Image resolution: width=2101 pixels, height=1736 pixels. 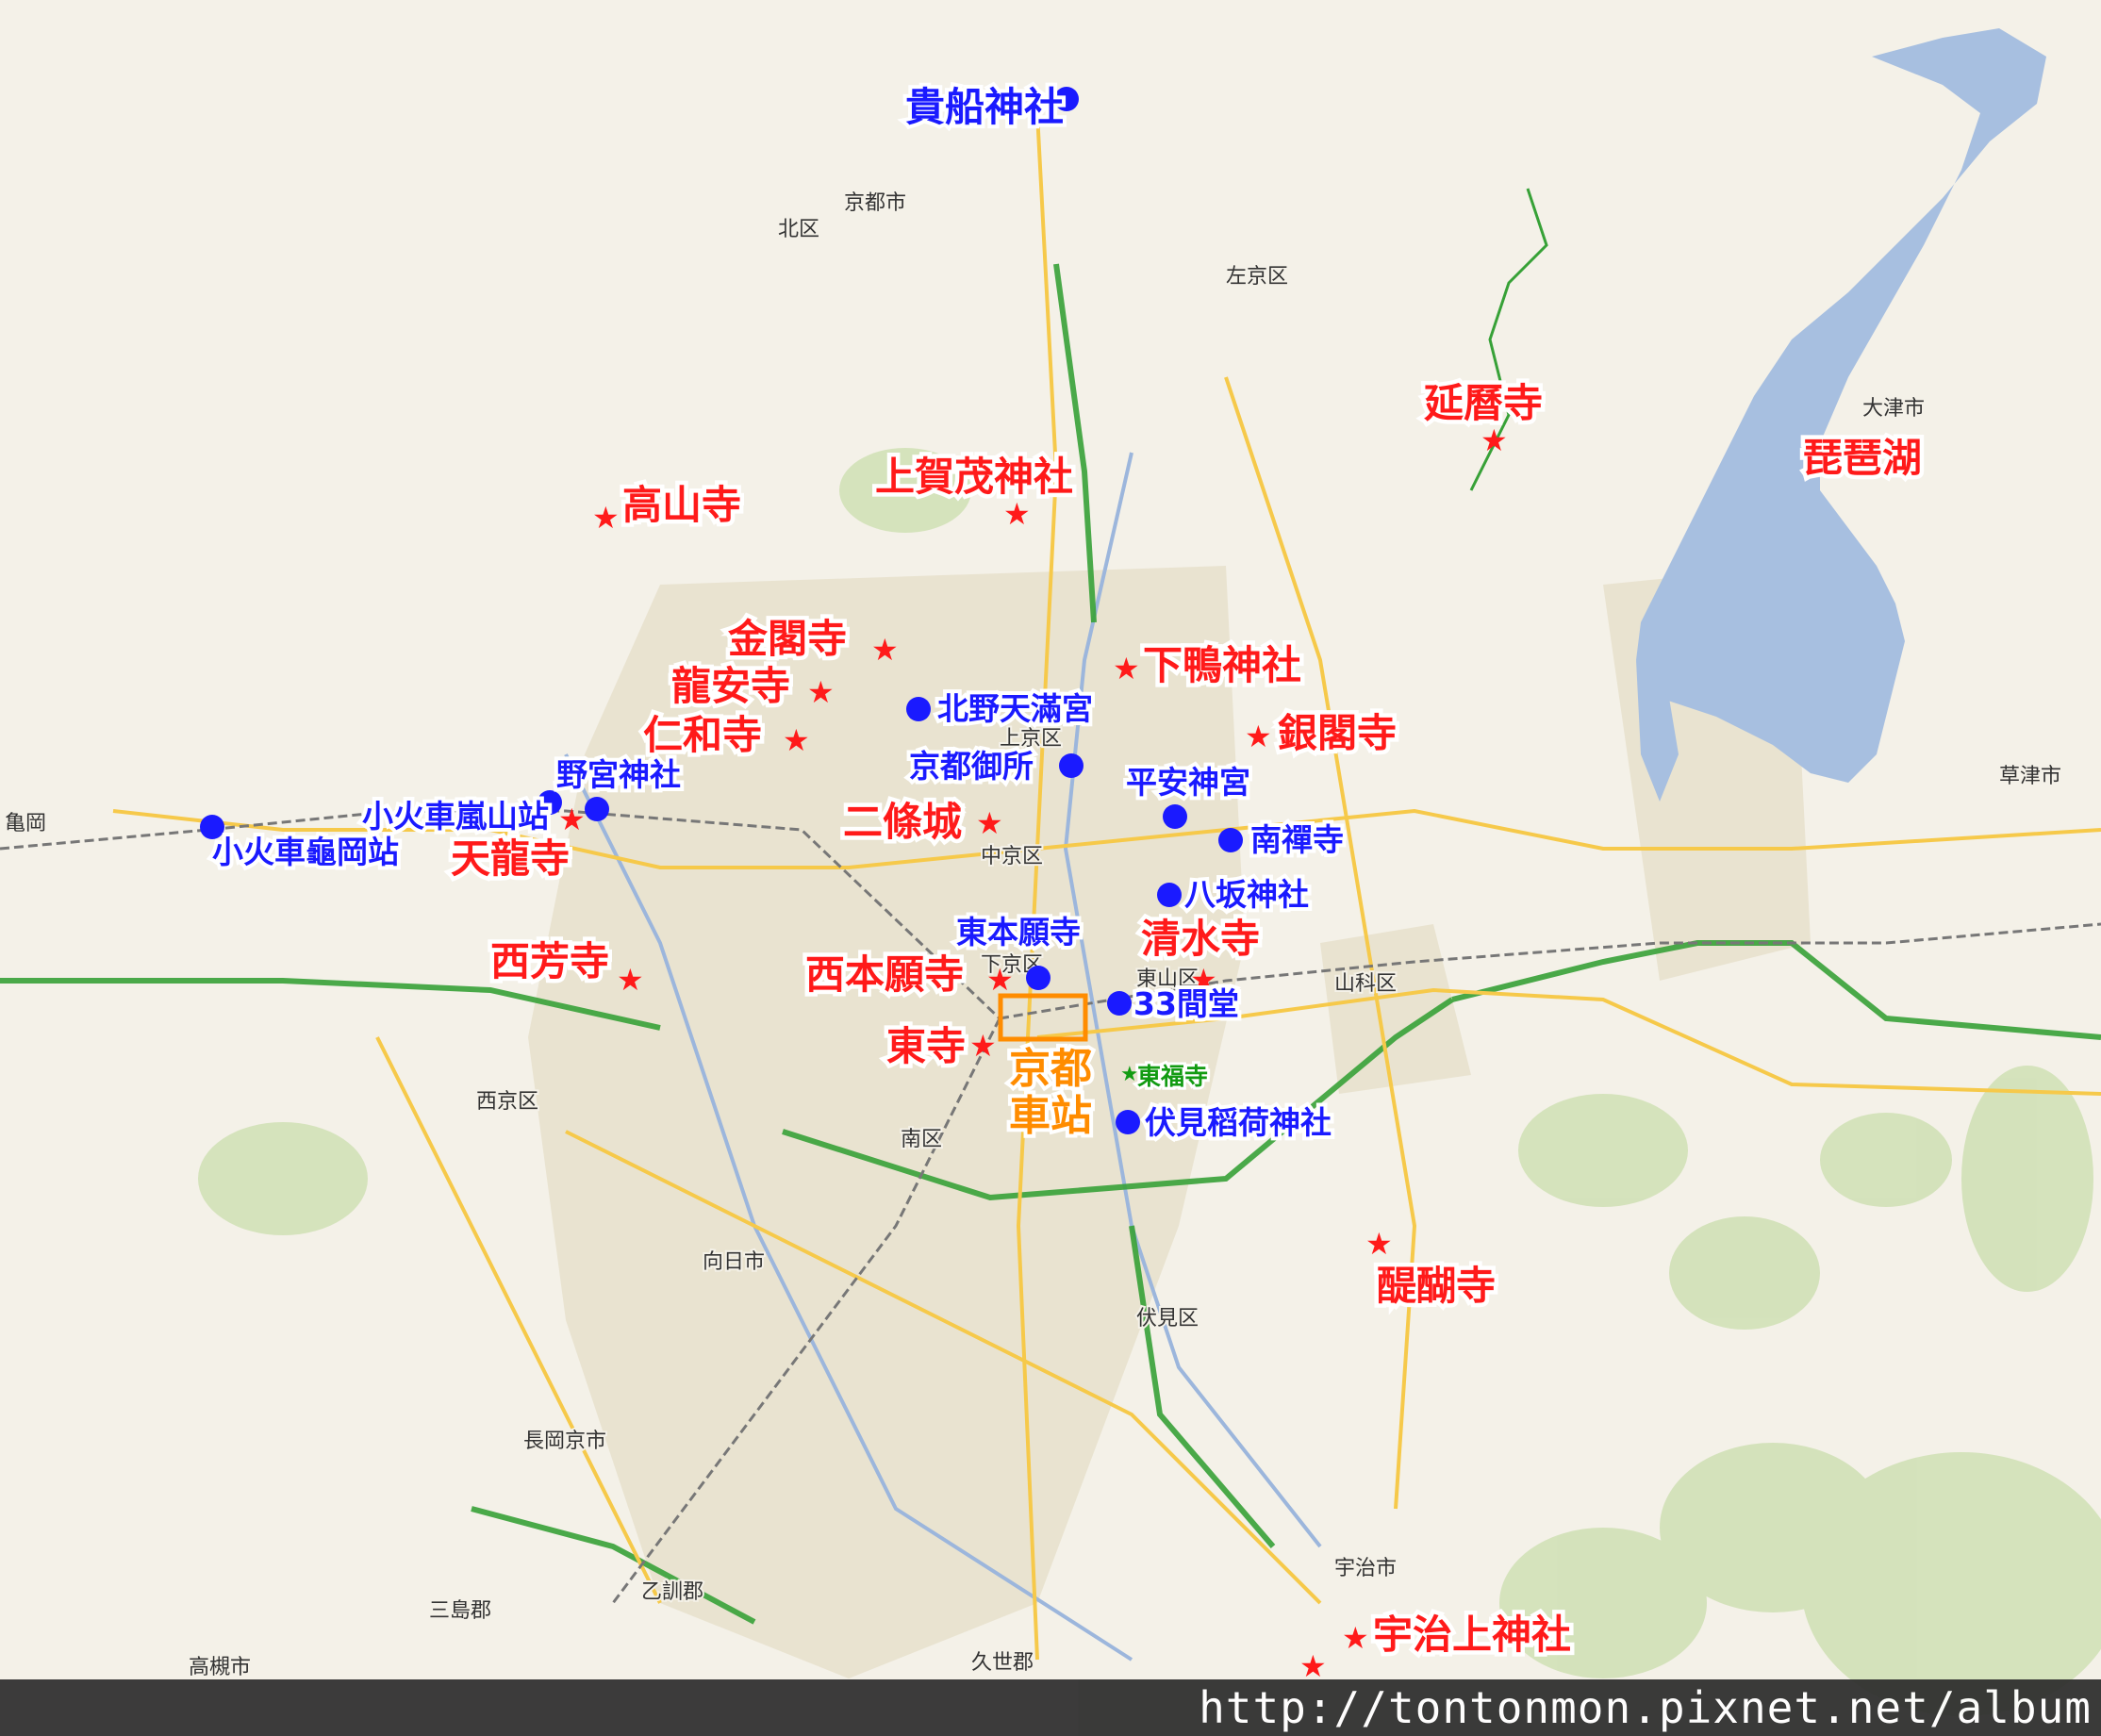 I want to click on label-tenryu: 天龍寺, so click(x=511, y=858).